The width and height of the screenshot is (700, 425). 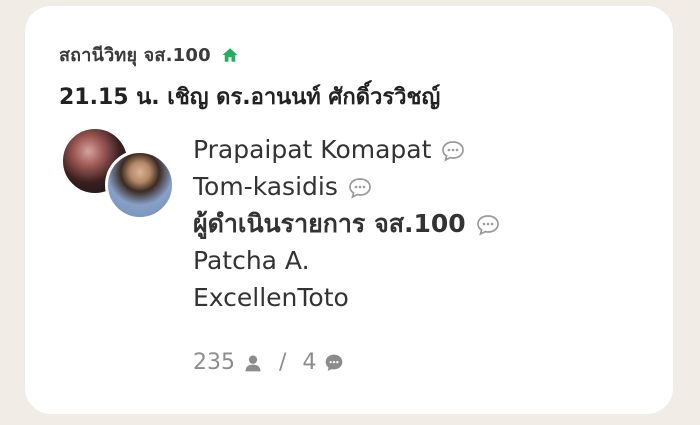 I want to click on home-icon, so click(x=230, y=55).